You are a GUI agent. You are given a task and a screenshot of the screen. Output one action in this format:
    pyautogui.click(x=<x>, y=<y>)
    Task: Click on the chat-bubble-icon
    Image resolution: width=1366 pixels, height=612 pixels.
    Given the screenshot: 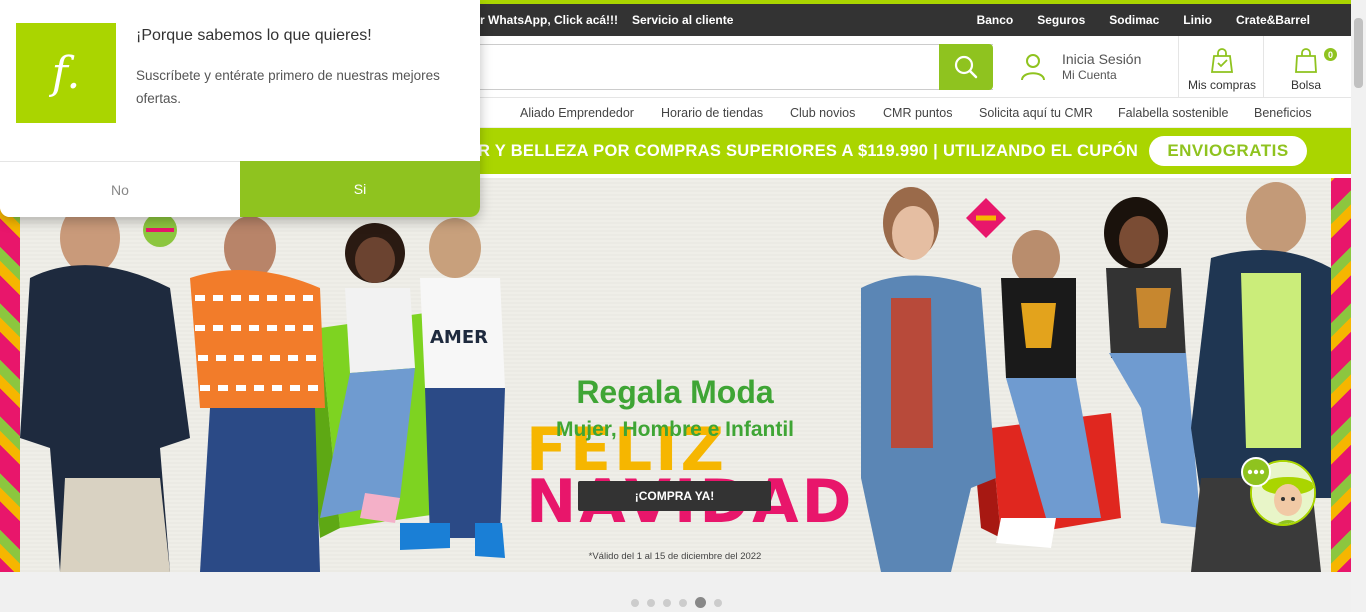 What is the action you would take?
    pyautogui.click(x=1256, y=472)
    